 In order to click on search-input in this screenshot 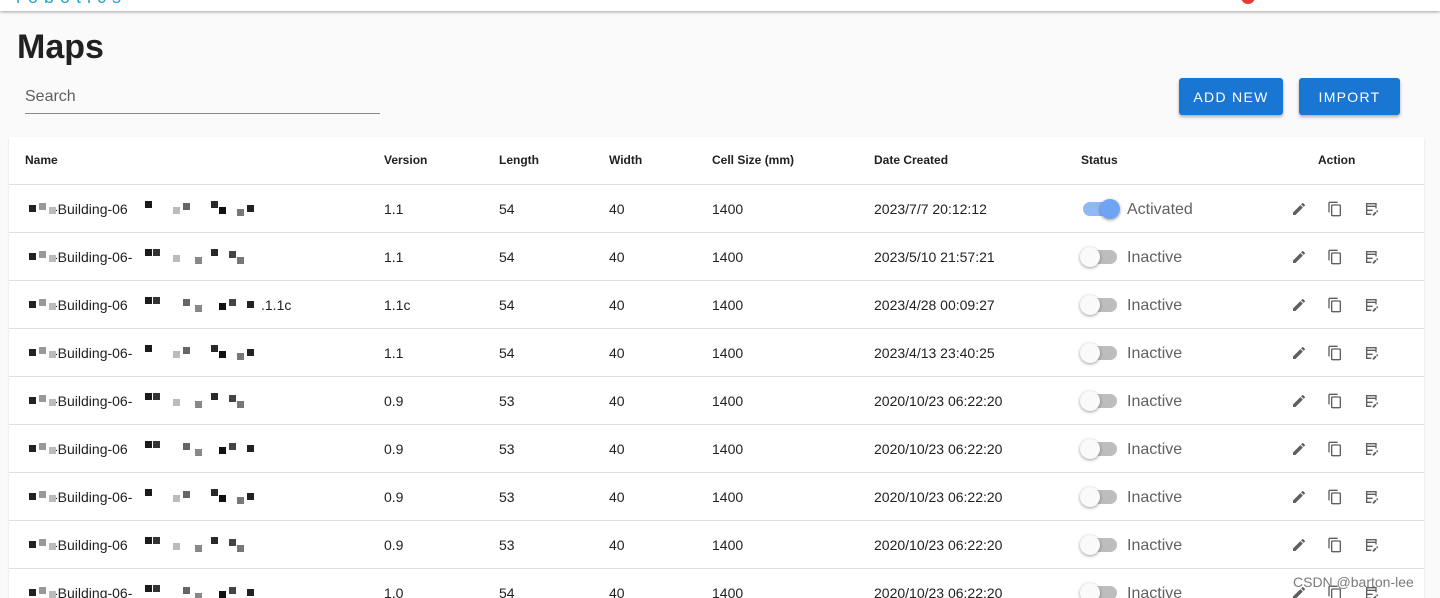, I will do `click(202, 97)`.